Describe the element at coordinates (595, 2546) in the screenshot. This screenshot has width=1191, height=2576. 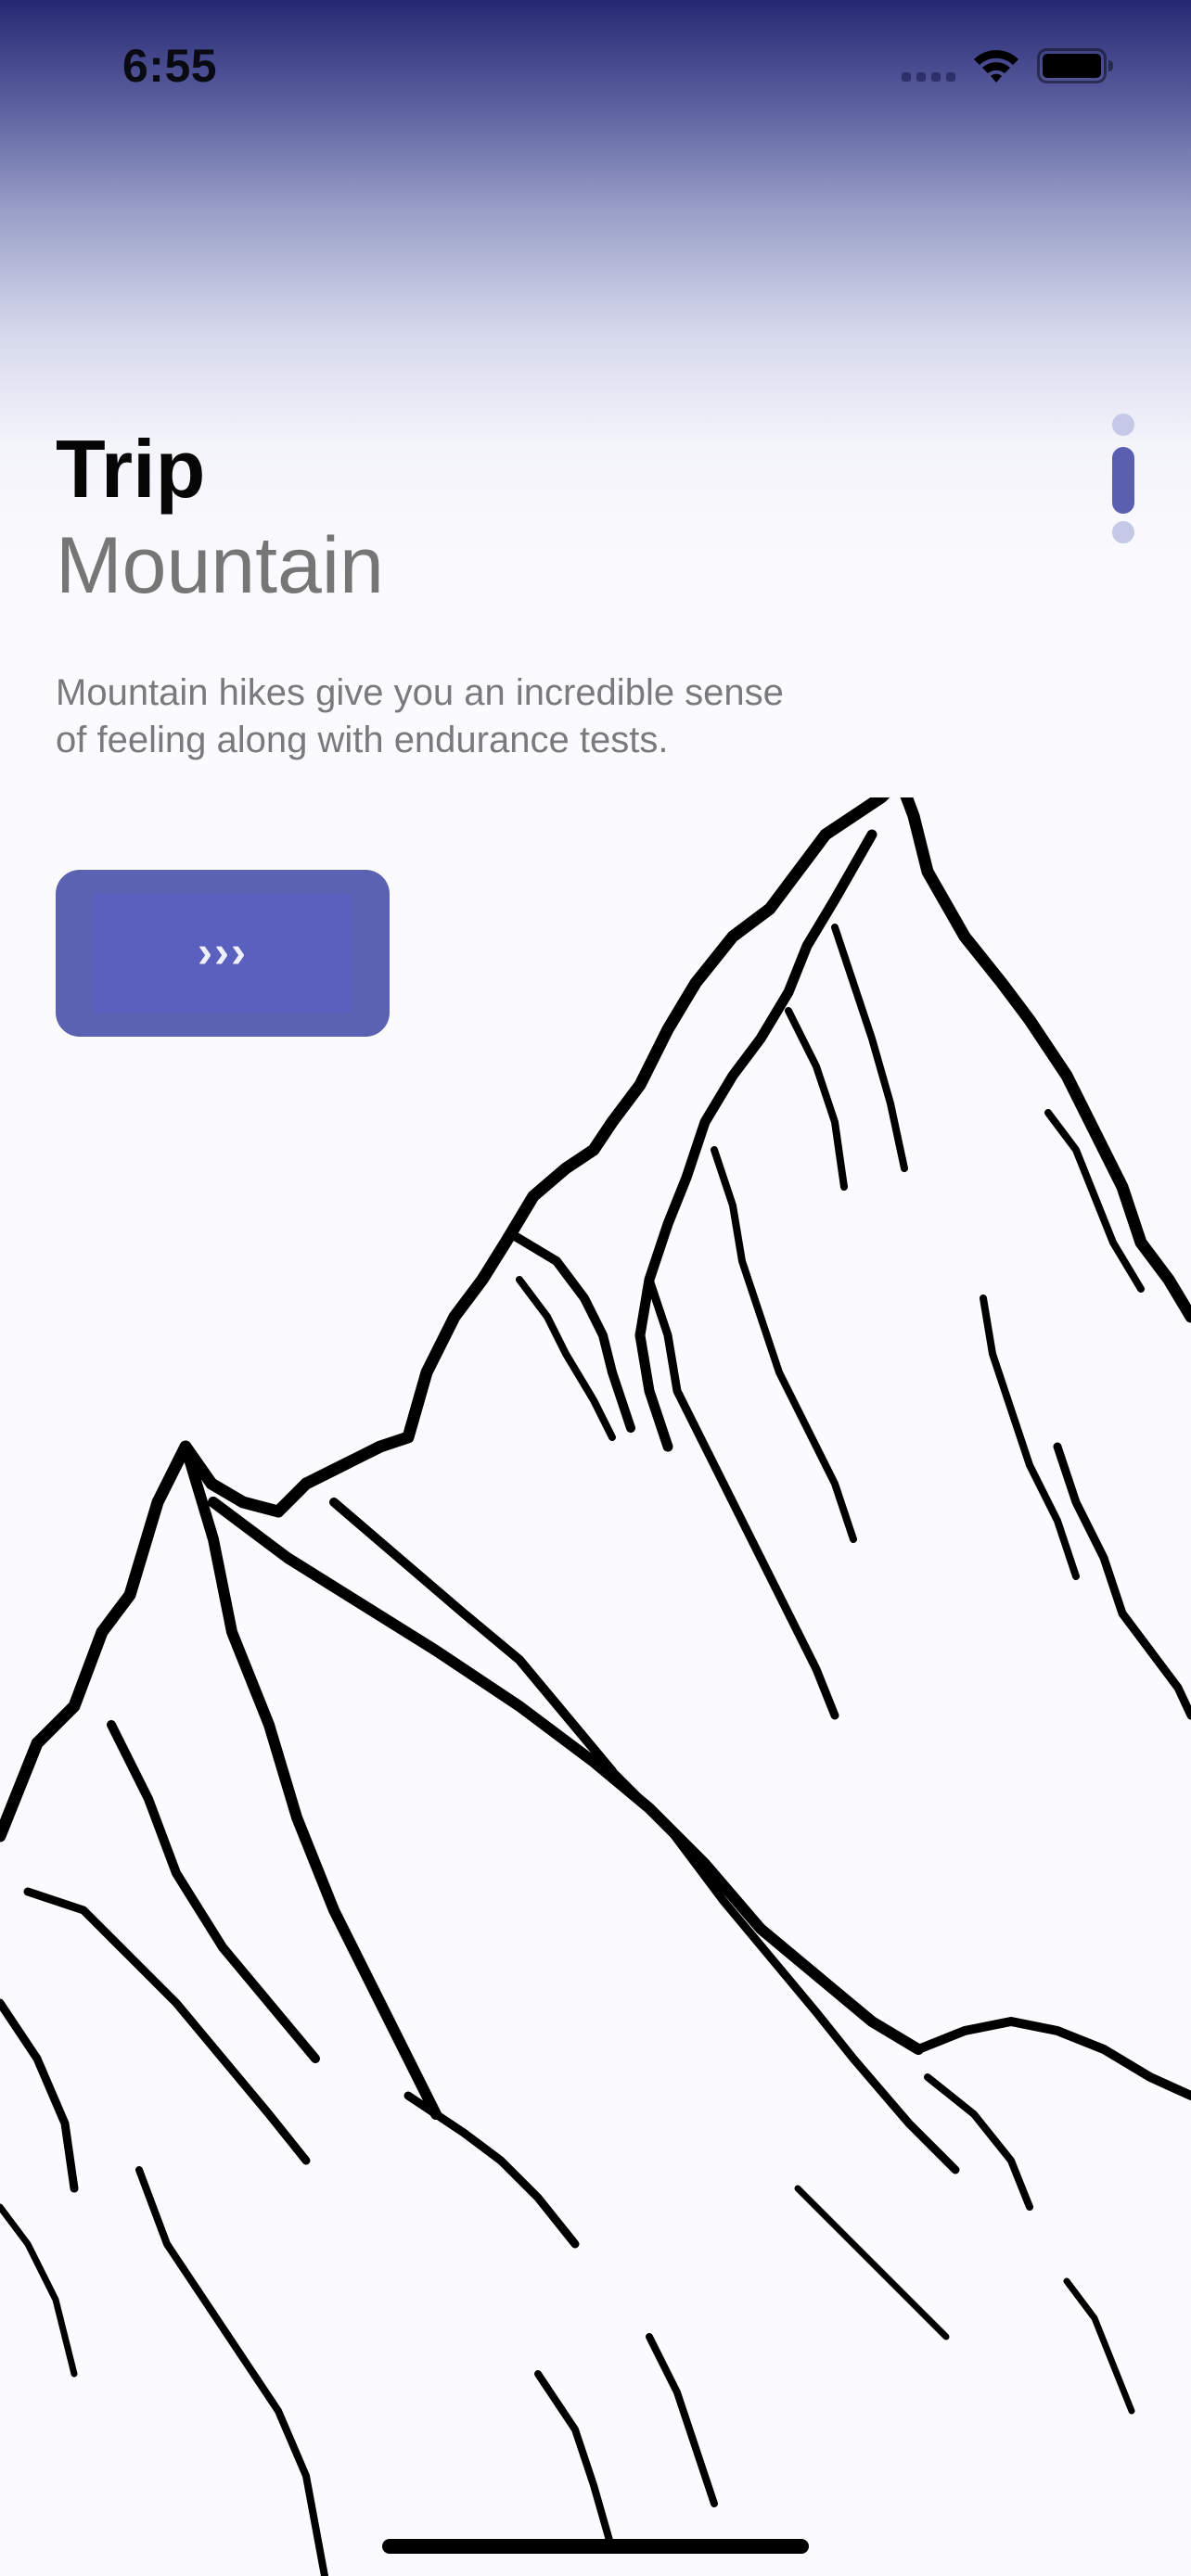
I see `home-indicator` at that location.